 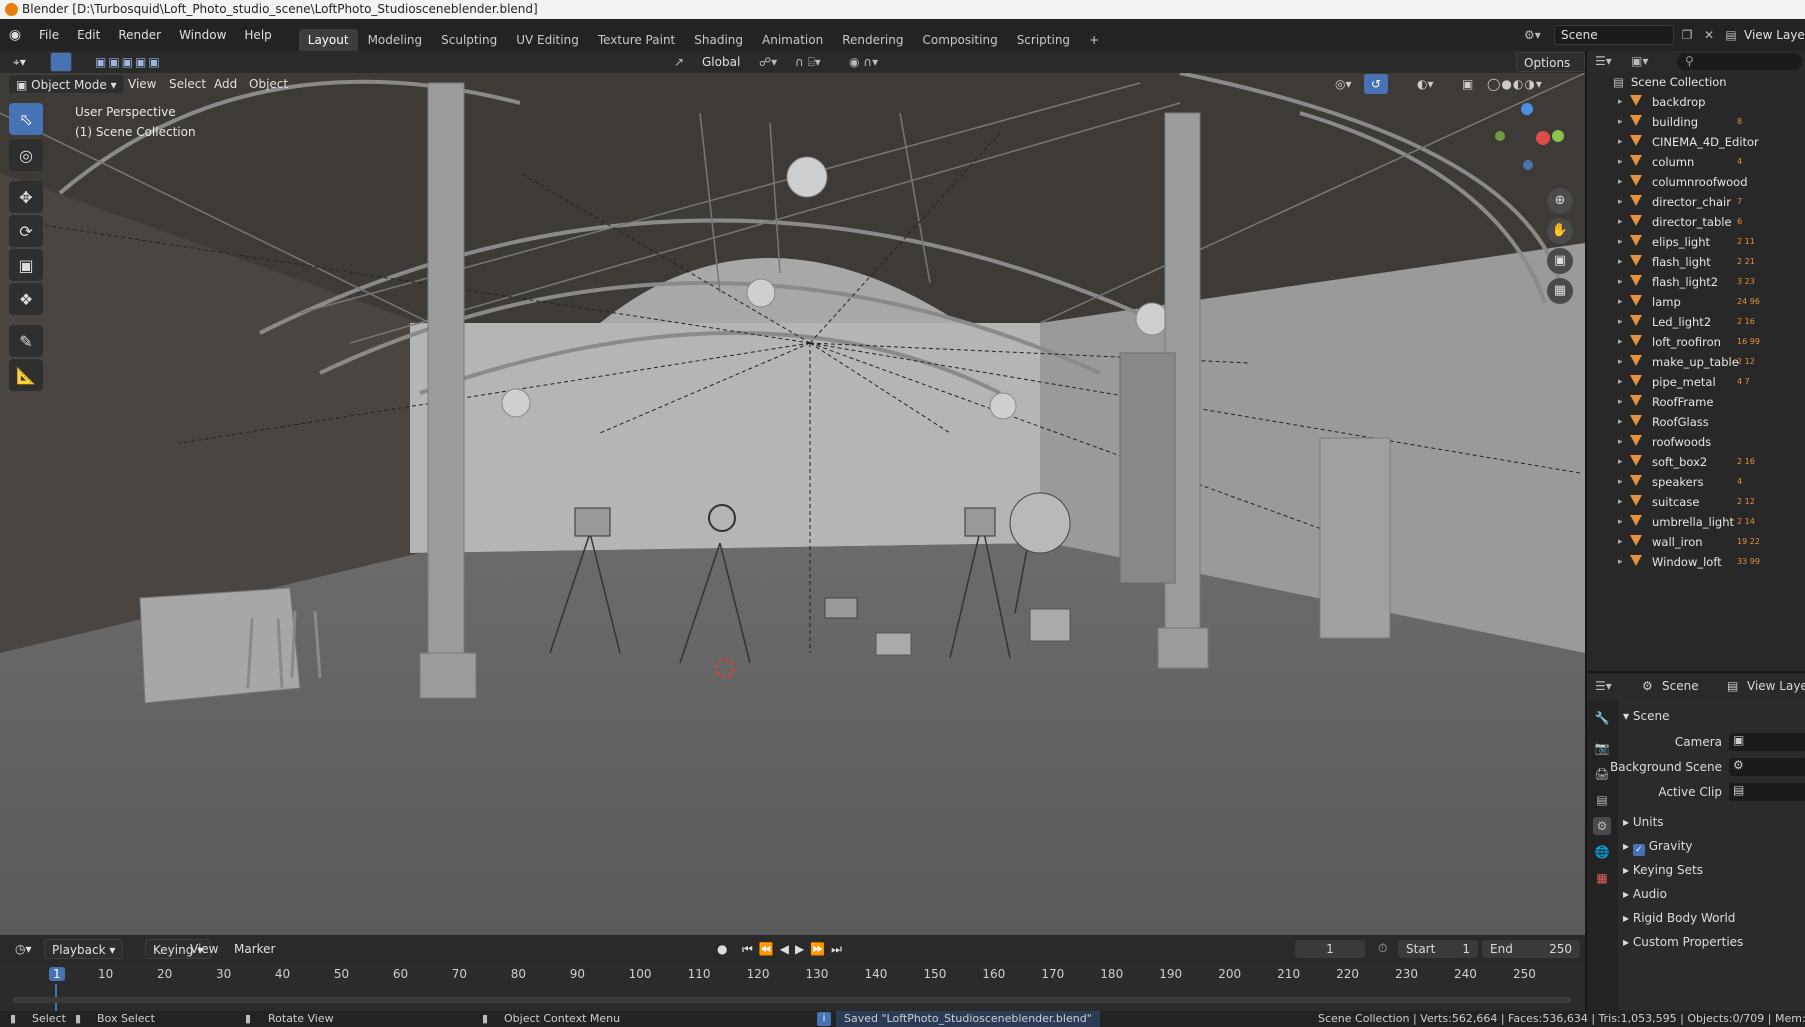 I want to click on transform-tool-icon: ❖, so click(x=26, y=299).